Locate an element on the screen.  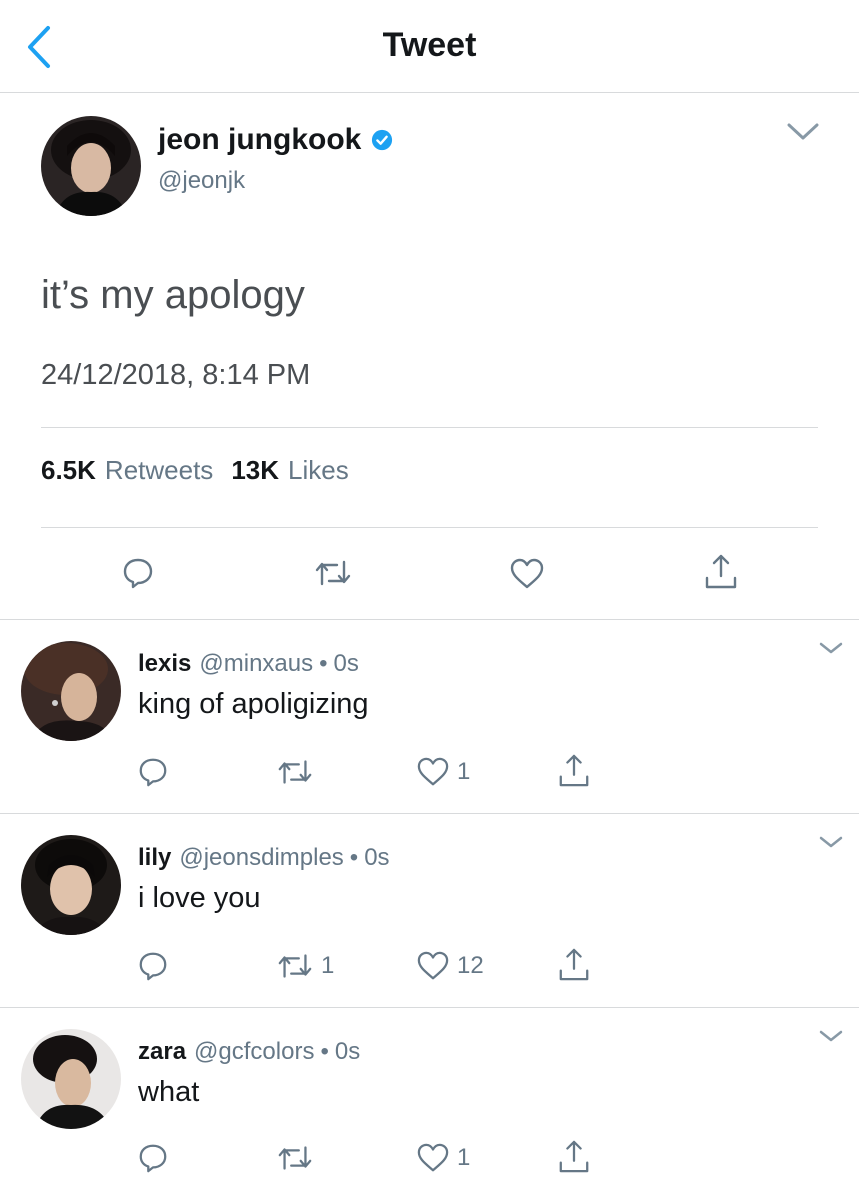
tweet-timestamp: 24/12/2018, 8:14 PM is located at coordinates (176, 375).